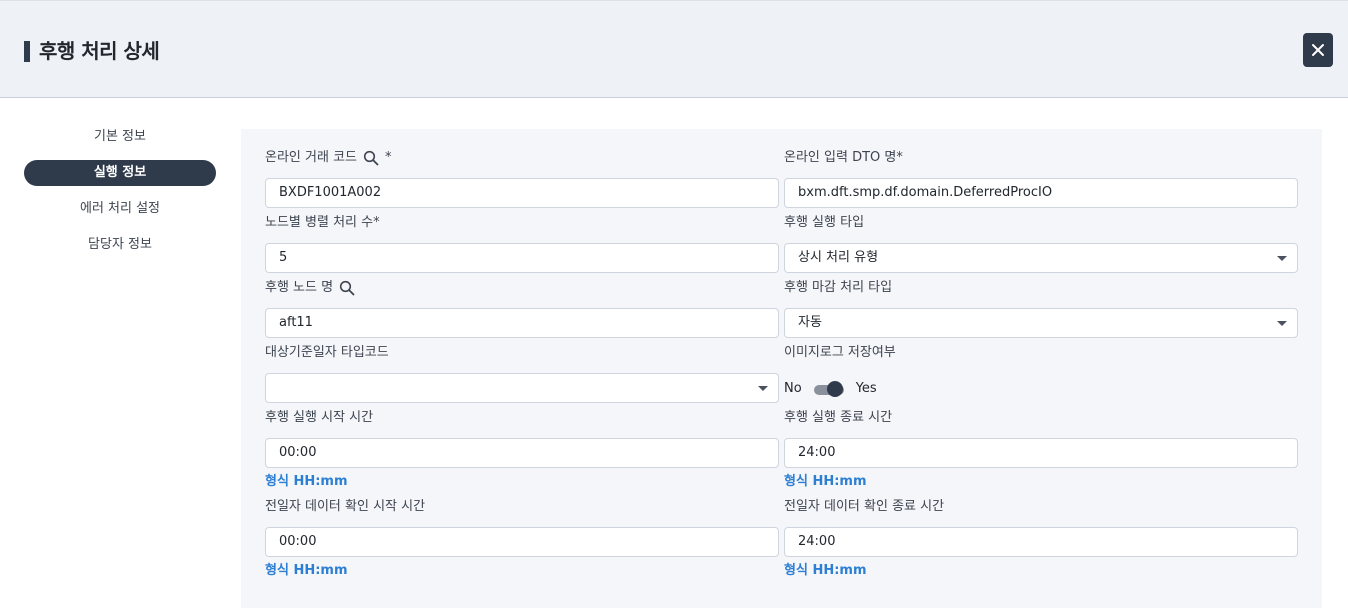  What do you see at coordinates (311, 157) in the screenshot?
I see `online-tx-code-label: 온라인 거래 코드` at bounding box center [311, 157].